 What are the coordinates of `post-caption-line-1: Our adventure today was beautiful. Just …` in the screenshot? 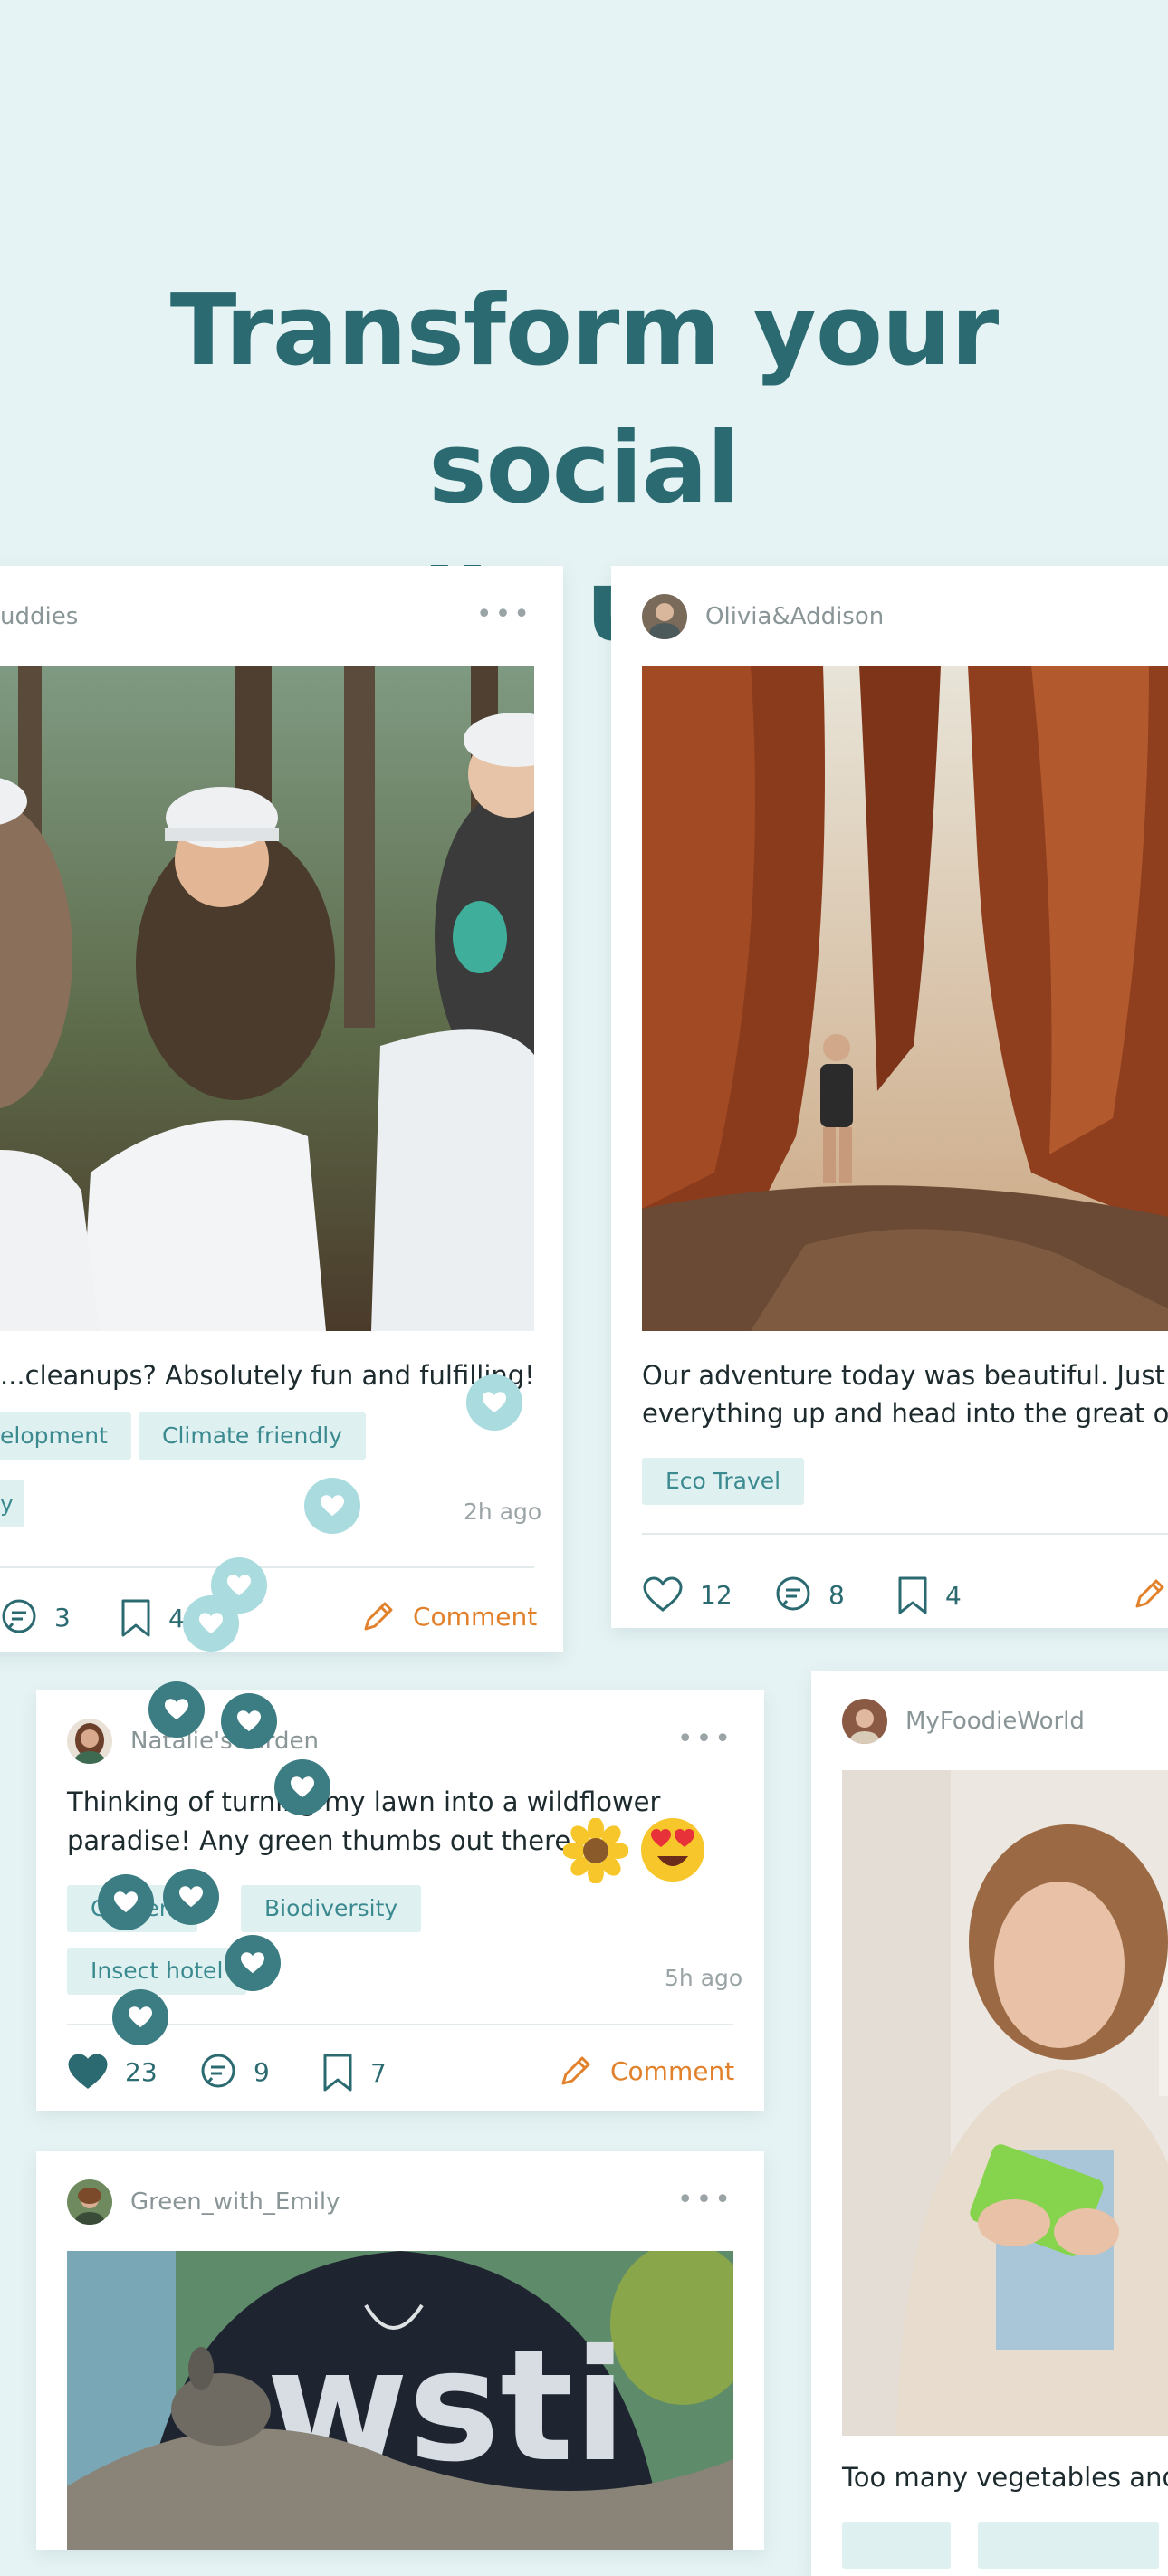 It's located at (905, 1375).